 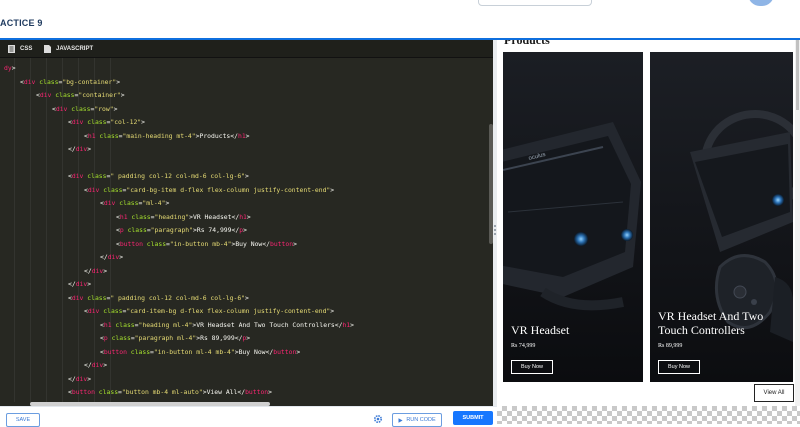 What do you see at coordinates (217, 338) in the screenshot?
I see `code-token: Rs 89,999` at bounding box center [217, 338].